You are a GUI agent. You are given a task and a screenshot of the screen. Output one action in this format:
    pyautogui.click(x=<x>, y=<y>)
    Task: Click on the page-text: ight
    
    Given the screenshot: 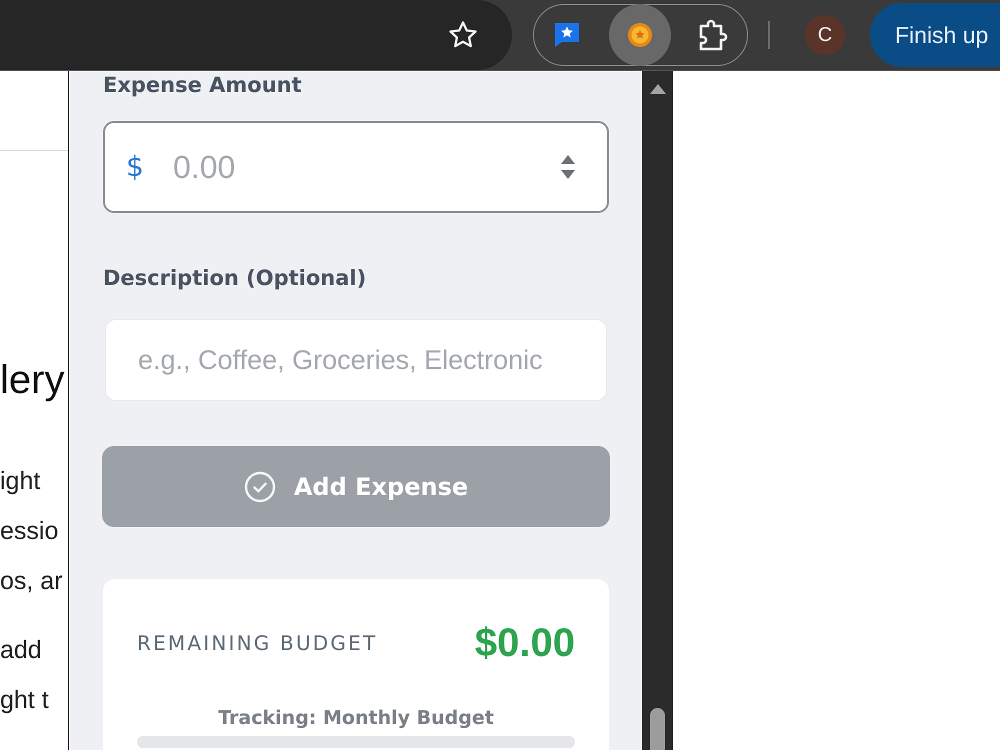 What is the action you would take?
    pyautogui.click(x=20, y=481)
    